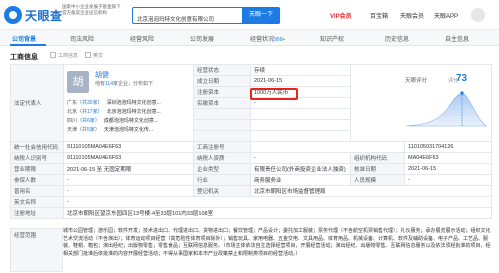 The image size is (499, 273). What do you see at coordinates (448, 147) in the screenshot?
I see `regno-value: 110105031704126` at bounding box center [448, 147].